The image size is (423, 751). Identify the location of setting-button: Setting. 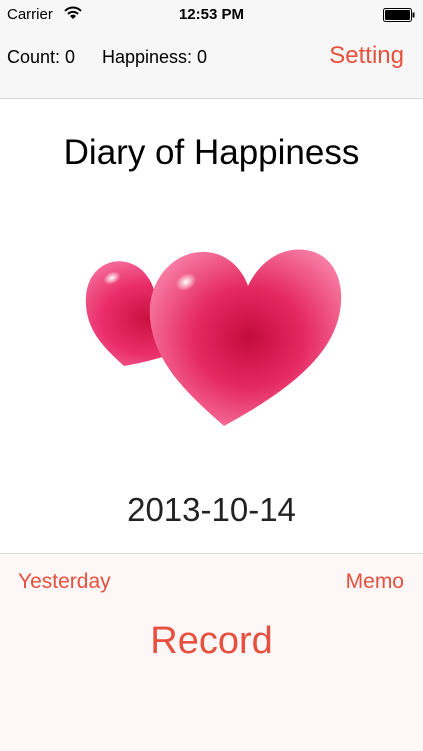
(366, 56).